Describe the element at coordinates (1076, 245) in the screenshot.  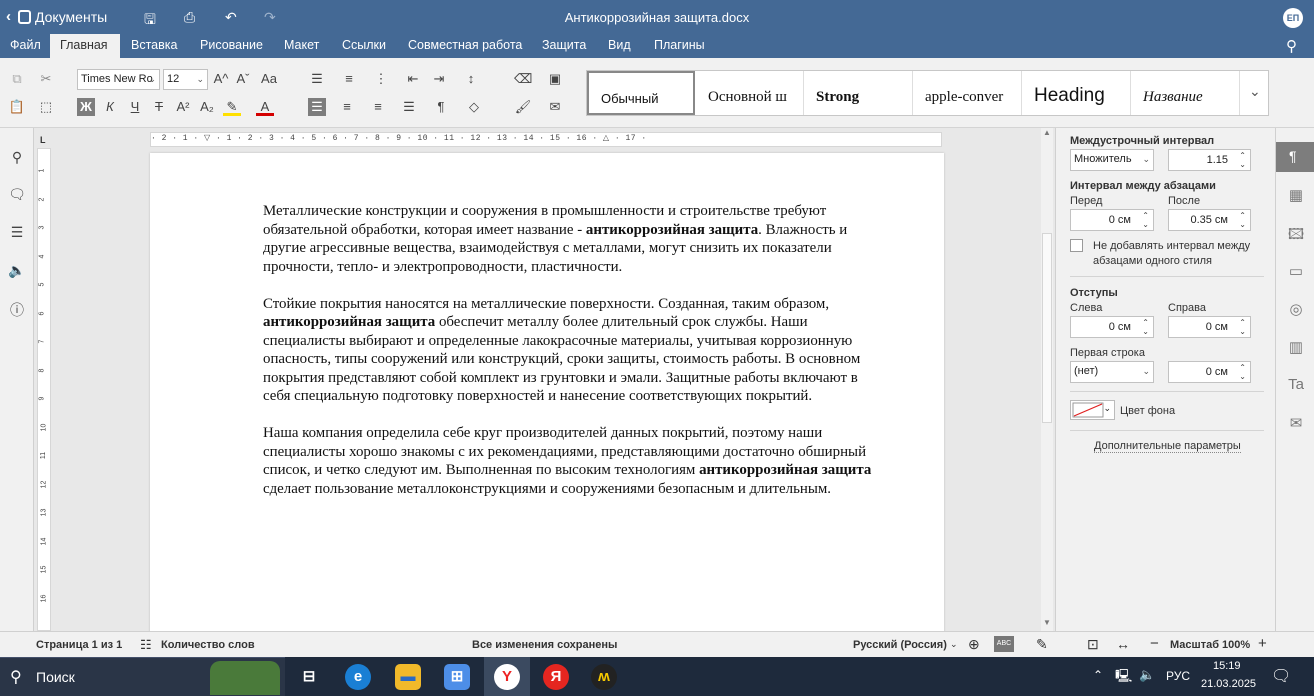
I see `no-space-checkbox` at that location.